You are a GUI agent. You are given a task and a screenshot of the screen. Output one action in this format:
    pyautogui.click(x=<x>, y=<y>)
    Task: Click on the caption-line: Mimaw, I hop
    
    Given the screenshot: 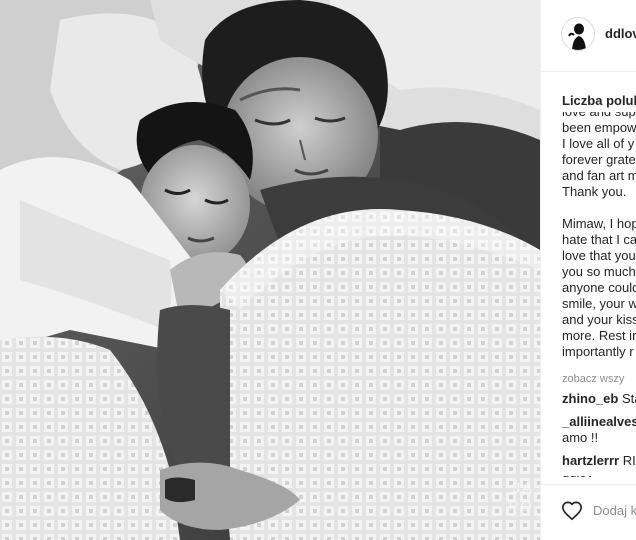 What is the action you would take?
    pyautogui.click(x=599, y=223)
    